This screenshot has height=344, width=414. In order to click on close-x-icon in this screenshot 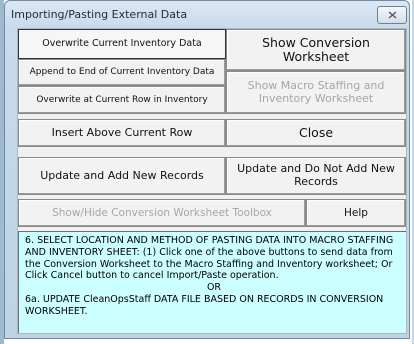, I will do `click(392, 15)`.